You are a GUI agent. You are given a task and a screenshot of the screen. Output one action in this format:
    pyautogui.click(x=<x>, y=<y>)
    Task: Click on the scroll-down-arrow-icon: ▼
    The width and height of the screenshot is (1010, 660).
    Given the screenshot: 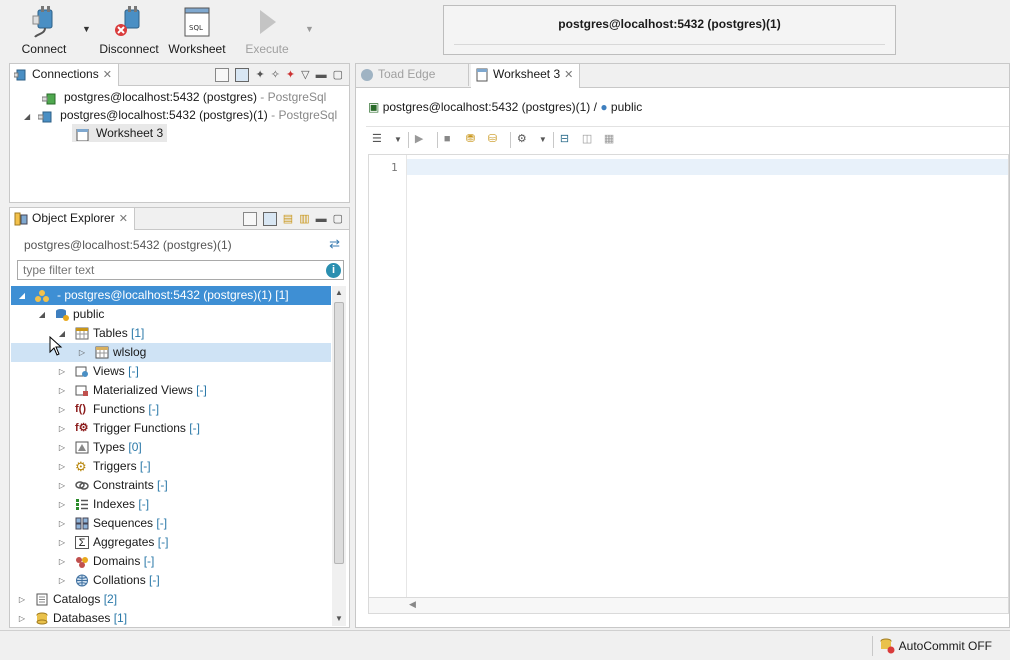 What is the action you would take?
    pyautogui.click(x=339, y=619)
    